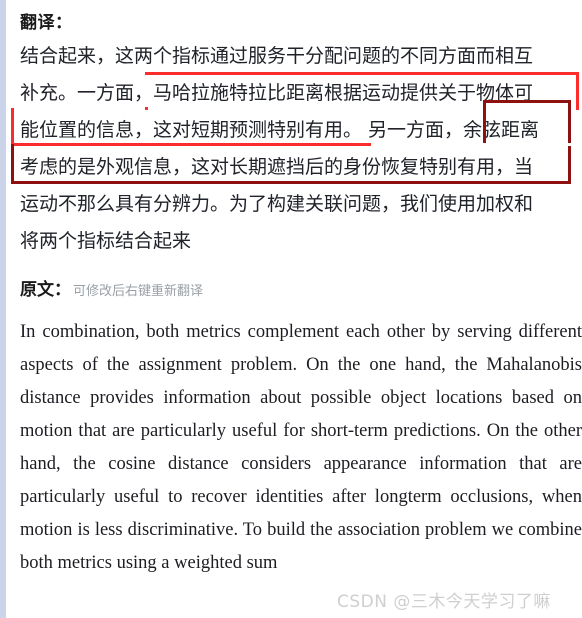 Image resolution: width=582 pixels, height=618 pixels. I want to click on annotation-box-2-joint-mask, so click(527, 144).